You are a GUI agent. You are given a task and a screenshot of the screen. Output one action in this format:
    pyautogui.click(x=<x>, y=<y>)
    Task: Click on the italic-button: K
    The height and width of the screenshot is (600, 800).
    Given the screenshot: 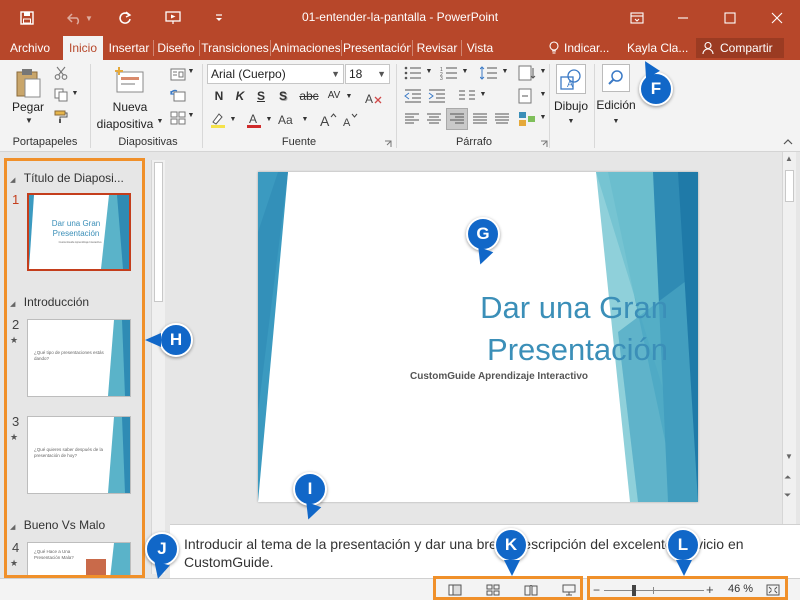 What is the action you would take?
    pyautogui.click(x=240, y=96)
    